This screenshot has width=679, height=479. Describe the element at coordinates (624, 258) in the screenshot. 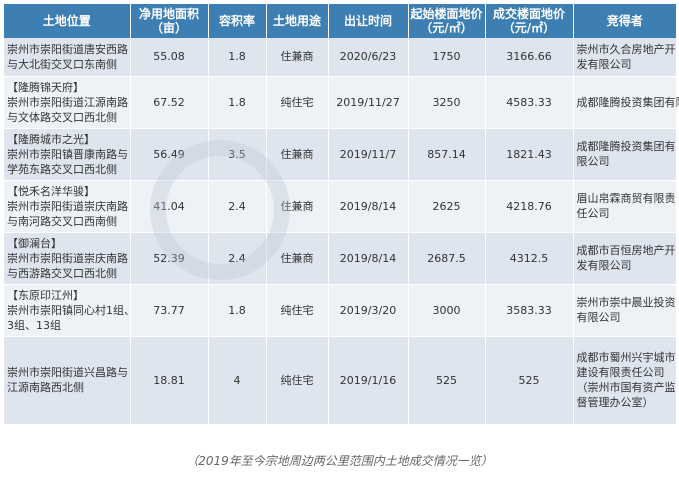

I see `cell-winner: 成都市百恒房地产开 发有限公司` at that location.